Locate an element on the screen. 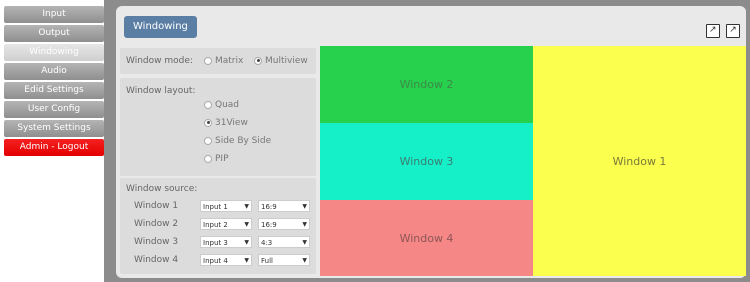 The image size is (750, 282). radio-pip is located at coordinates (208, 158).